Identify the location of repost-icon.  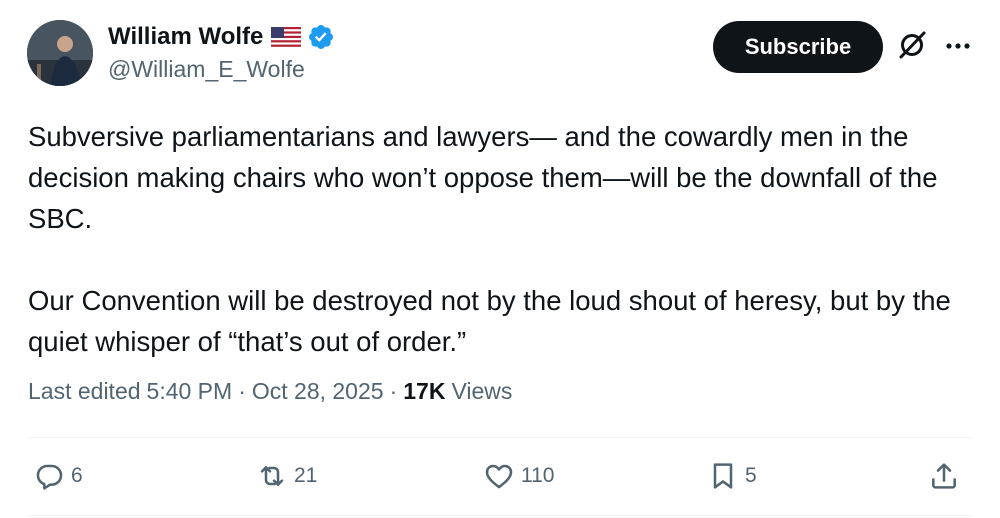
(272, 476).